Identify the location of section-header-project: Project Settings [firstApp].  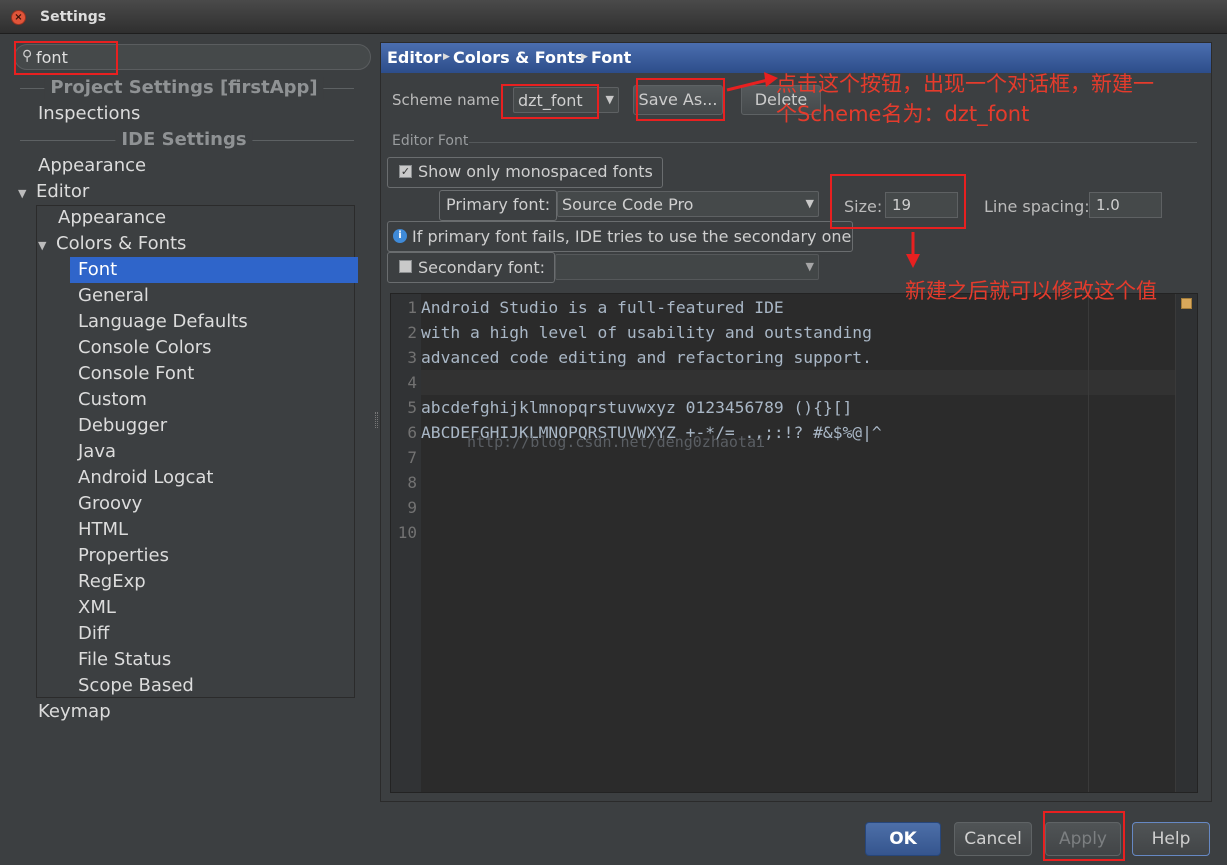
(184, 88).